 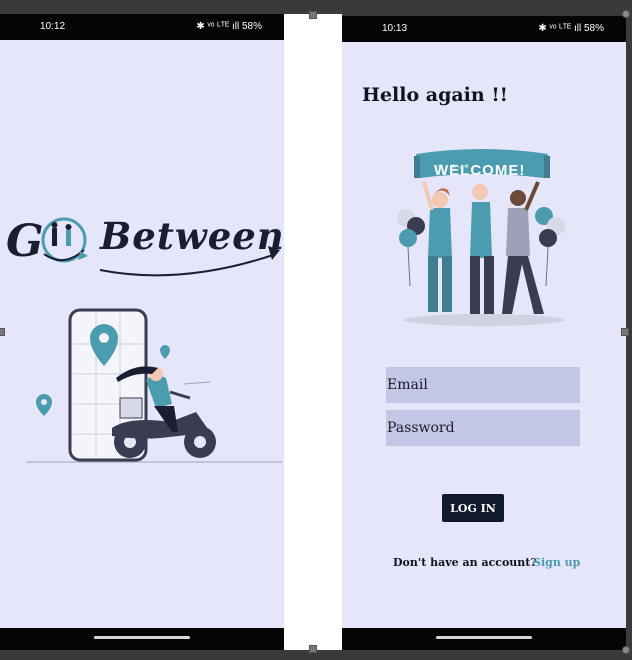 What do you see at coordinates (626, 14) in the screenshot?
I see `resize-handle-top-right` at bounding box center [626, 14].